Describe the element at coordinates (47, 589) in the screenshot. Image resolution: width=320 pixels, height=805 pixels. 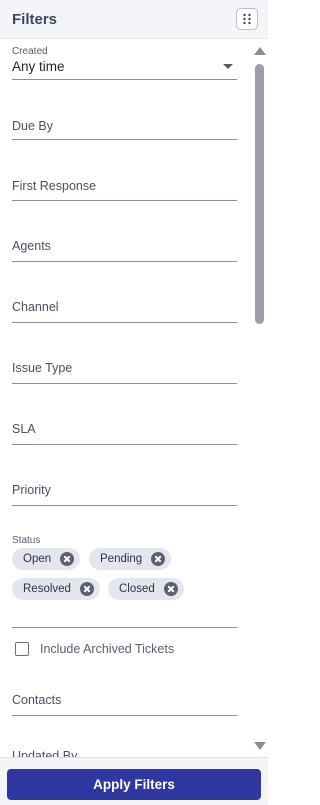
I see `chip-label: Resolved` at that location.